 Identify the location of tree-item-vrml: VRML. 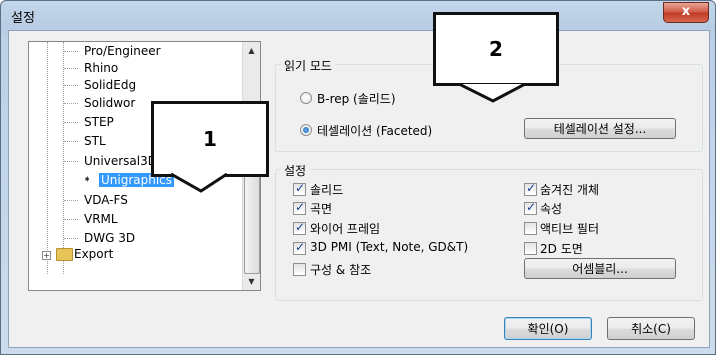
(91, 219).